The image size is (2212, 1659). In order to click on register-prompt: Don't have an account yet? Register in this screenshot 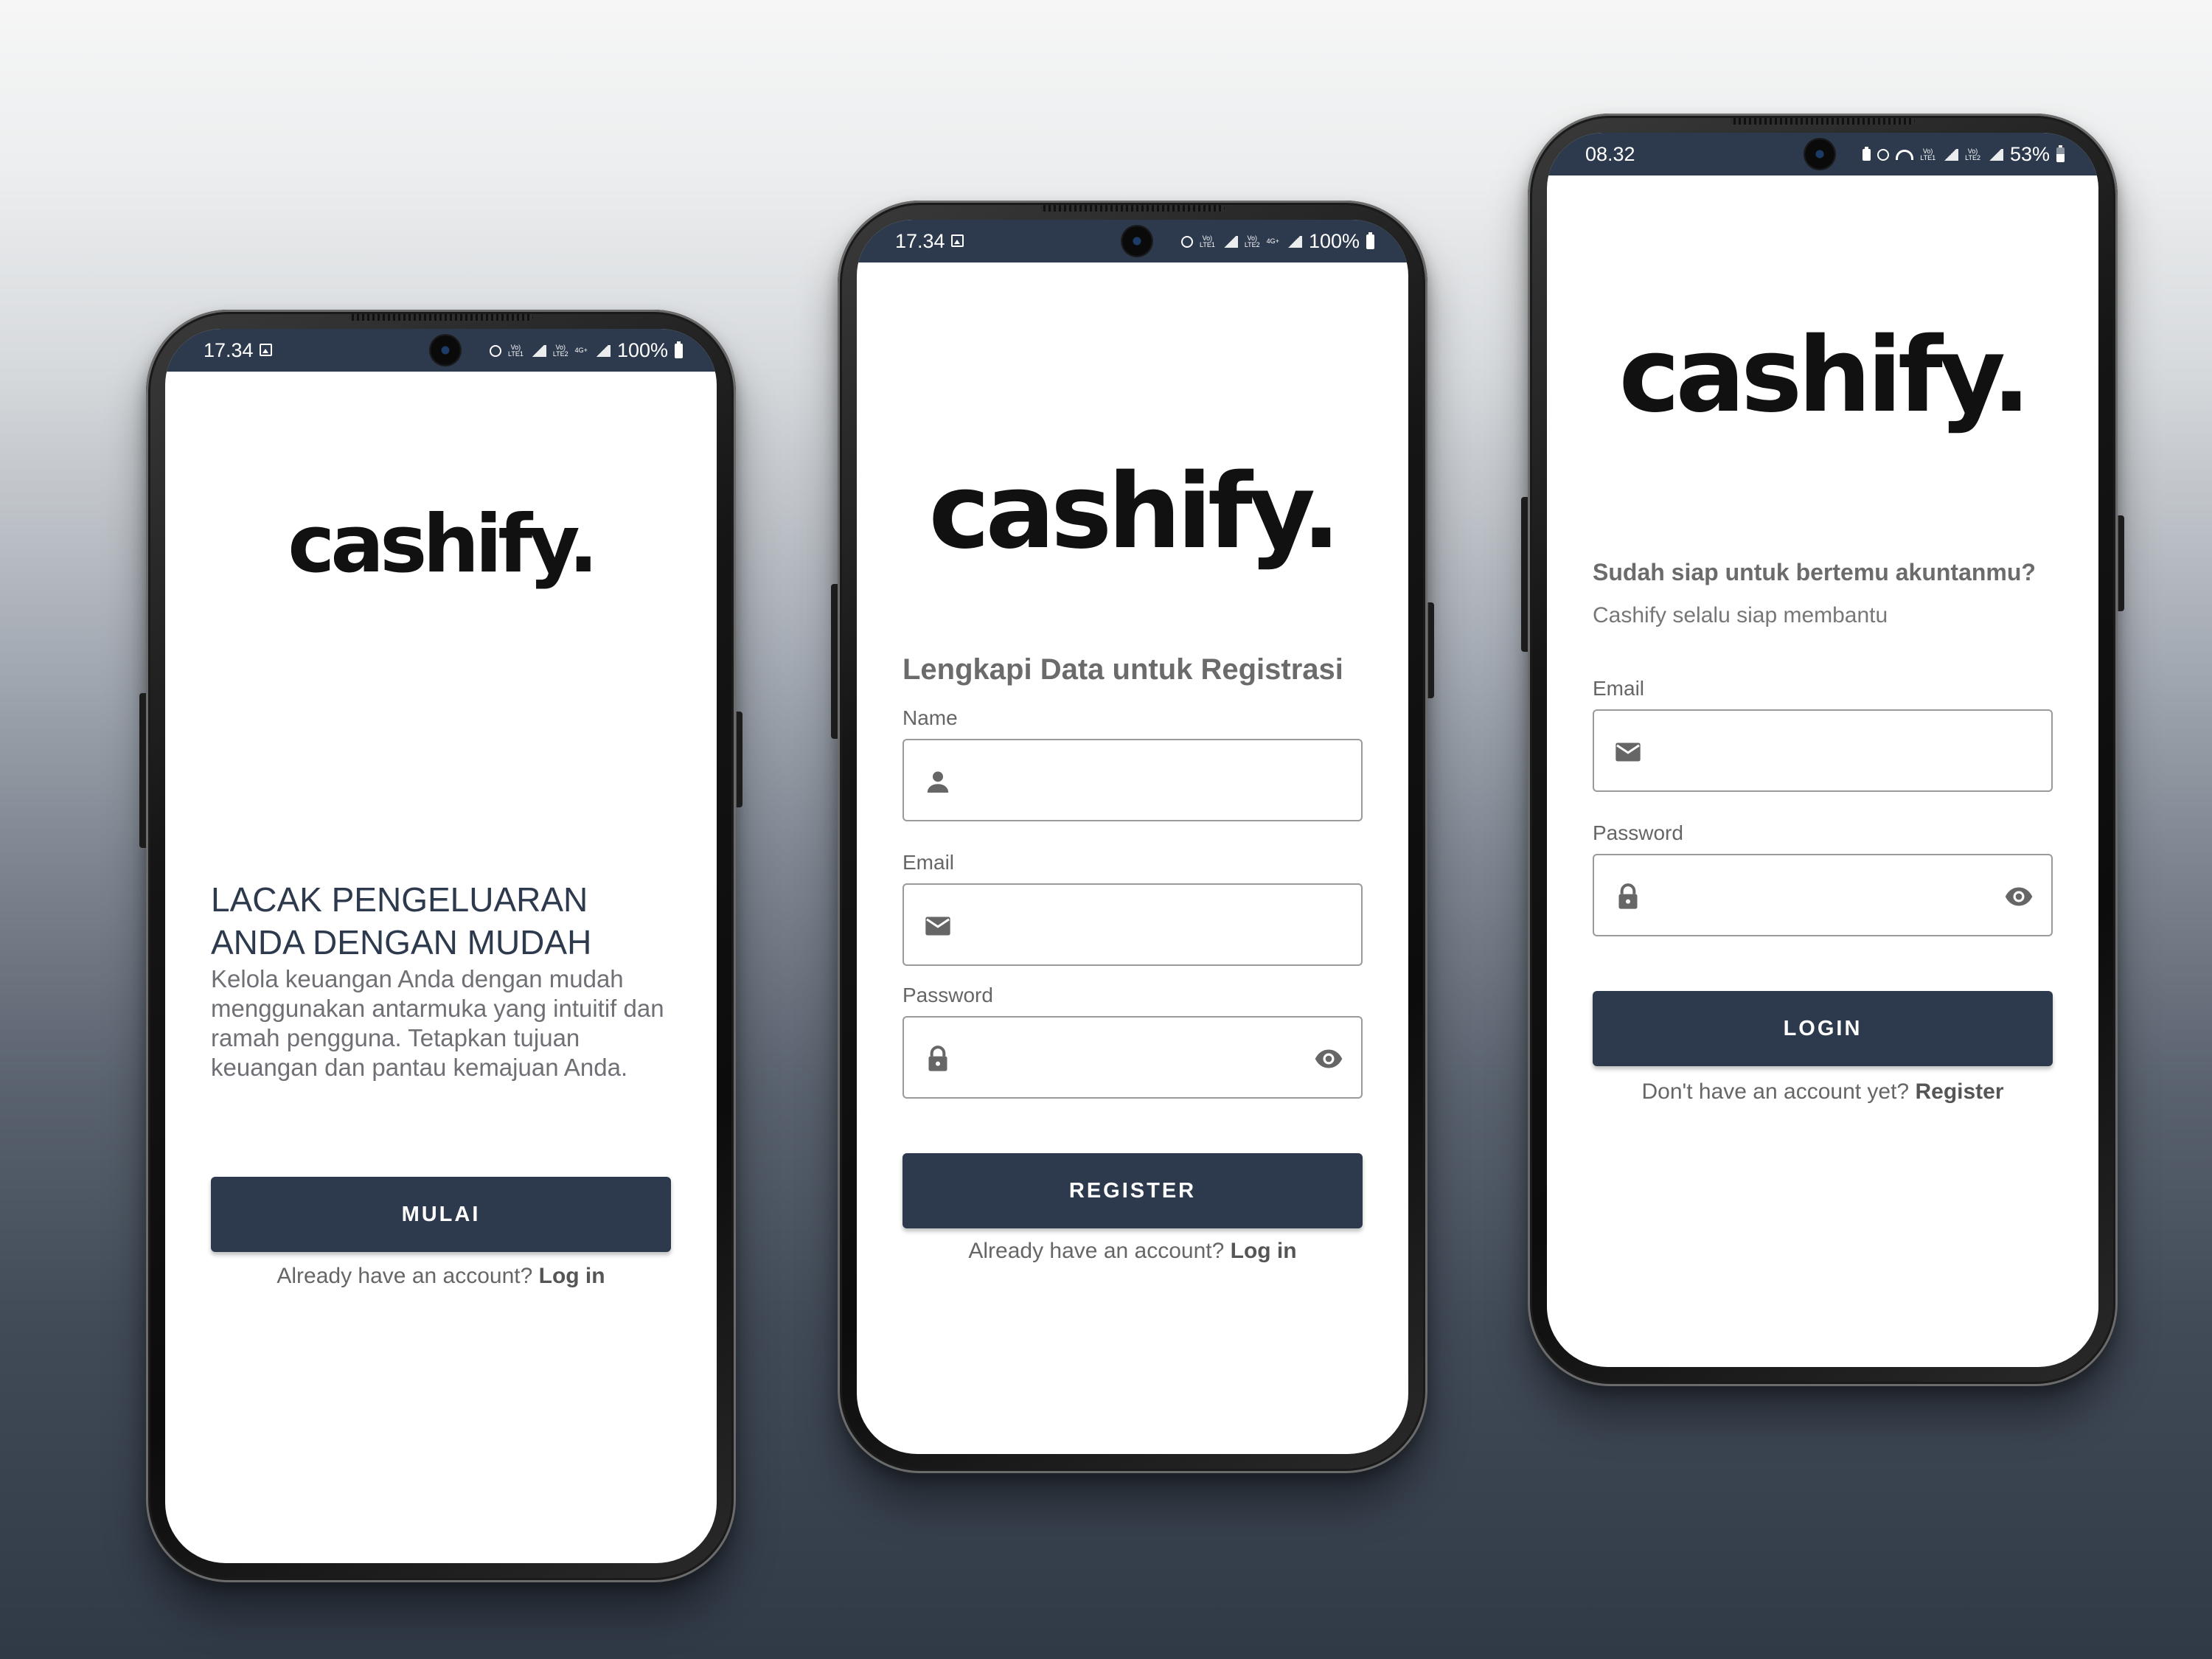, I will do `click(1822, 1092)`.